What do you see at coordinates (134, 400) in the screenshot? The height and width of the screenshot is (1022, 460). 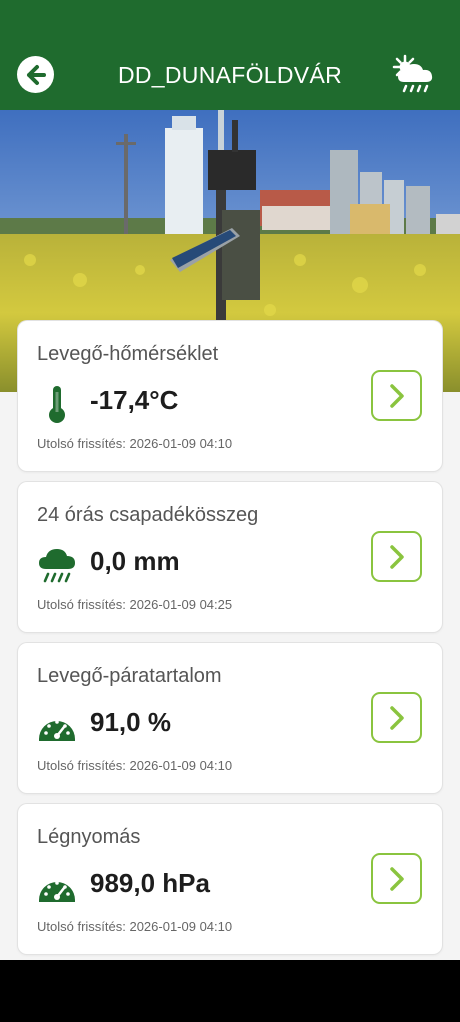 I see `card-value: -17,4°C` at bounding box center [134, 400].